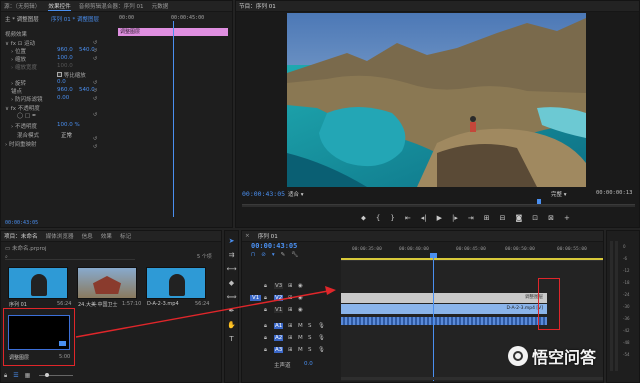 This screenshot has width=640, height=383. Describe the element at coordinates (472, 378) in the screenshot. I see `timeline-scrollbar` at that location.